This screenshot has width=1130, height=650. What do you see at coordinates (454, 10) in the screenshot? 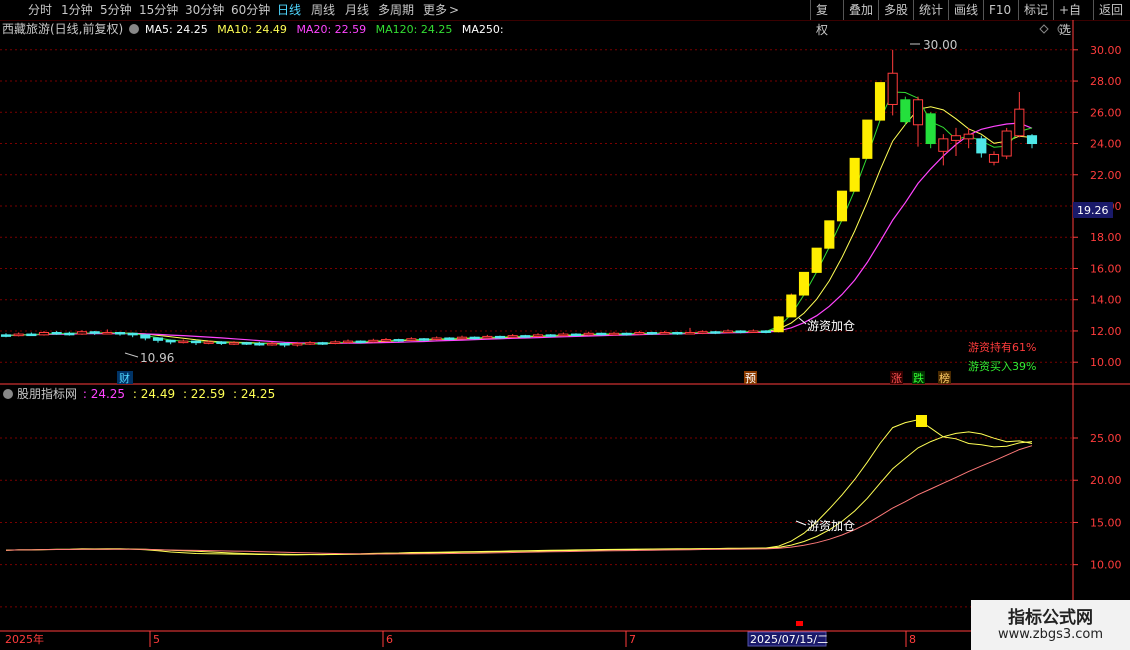
I see `chevron-right-icon: >` at bounding box center [454, 10].